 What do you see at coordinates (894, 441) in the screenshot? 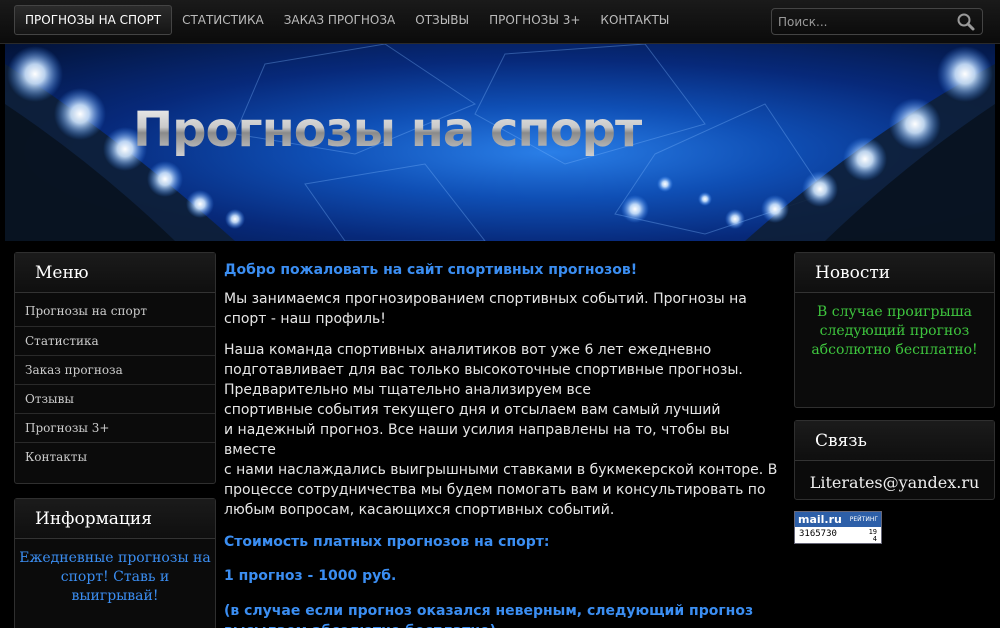
I see `contact-title: Связь` at bounding box center [894, 441].